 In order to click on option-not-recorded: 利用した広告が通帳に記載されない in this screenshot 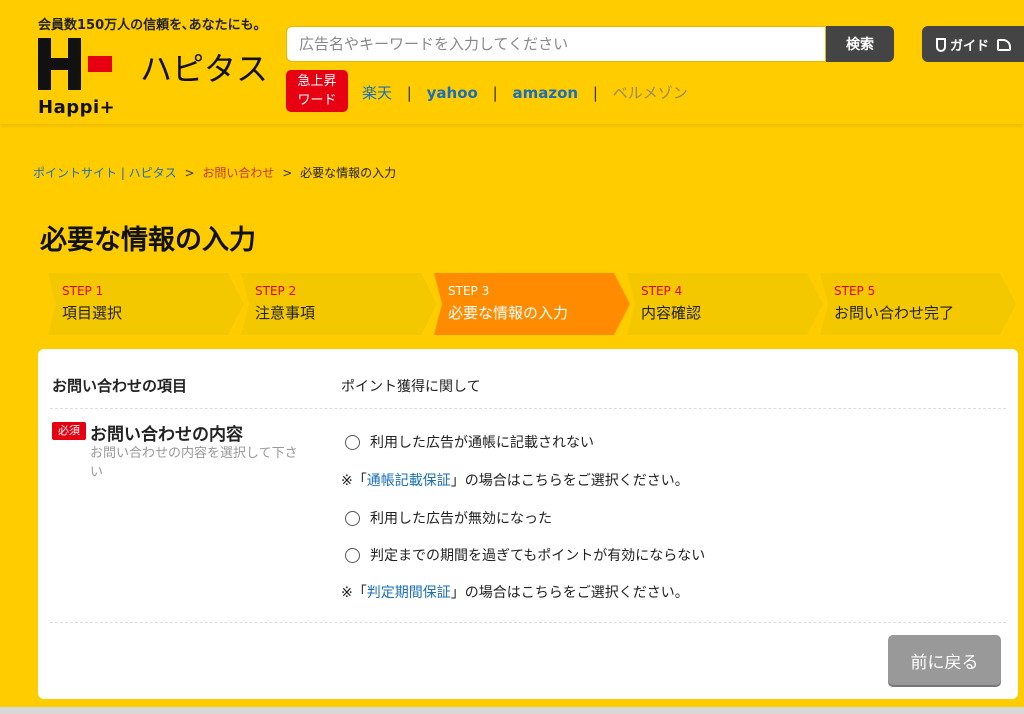, I will do `click(469, 442)`.